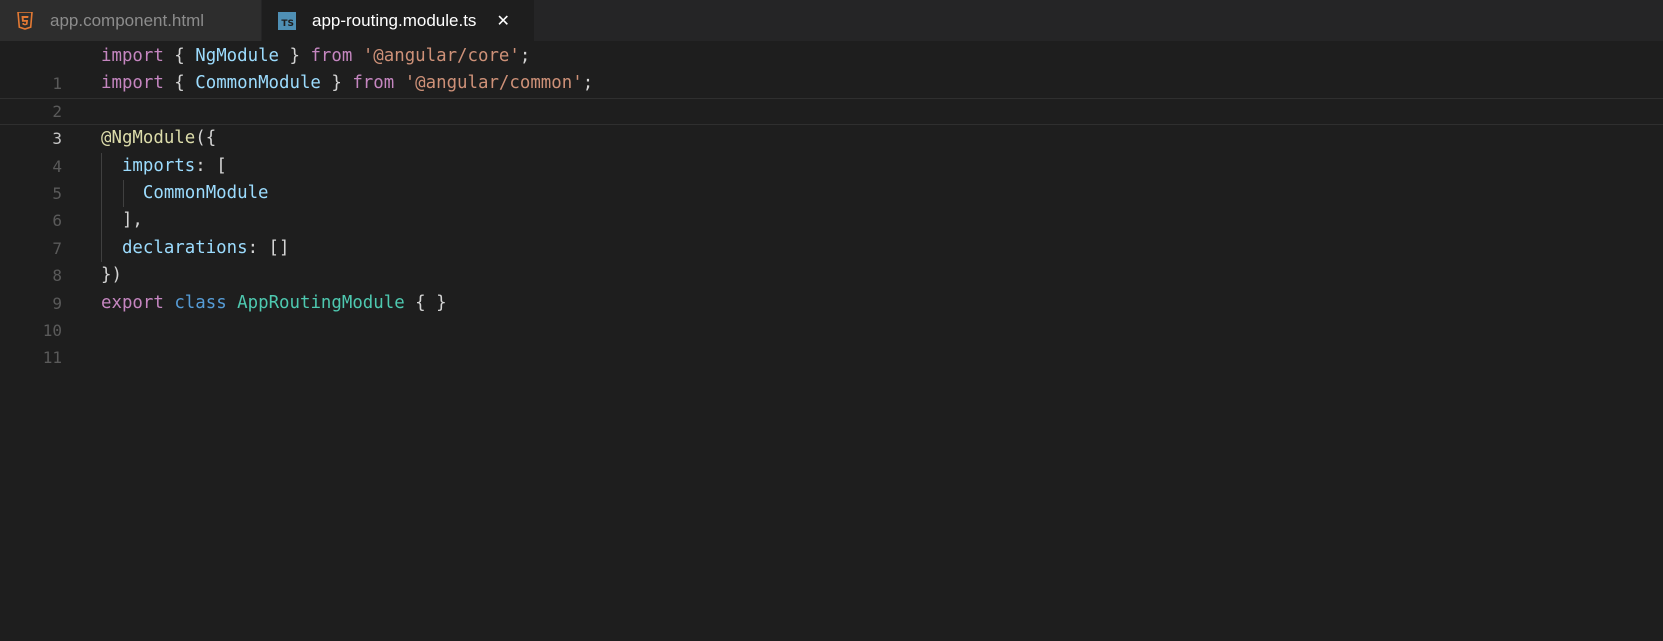  Describe the element at coordinates (831, 150) in the screenshot. I see `code-line: 4 @NgModule({` at that location.